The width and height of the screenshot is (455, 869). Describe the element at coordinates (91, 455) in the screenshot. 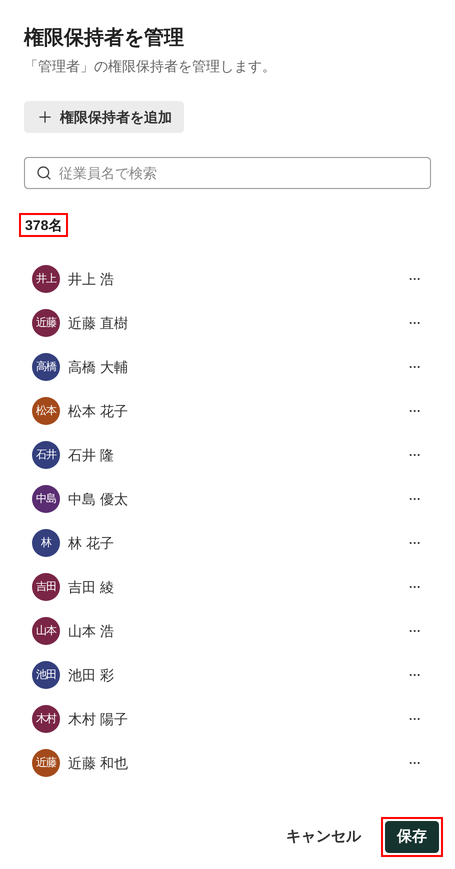

I see `member-name: 石井 隆` at that location.